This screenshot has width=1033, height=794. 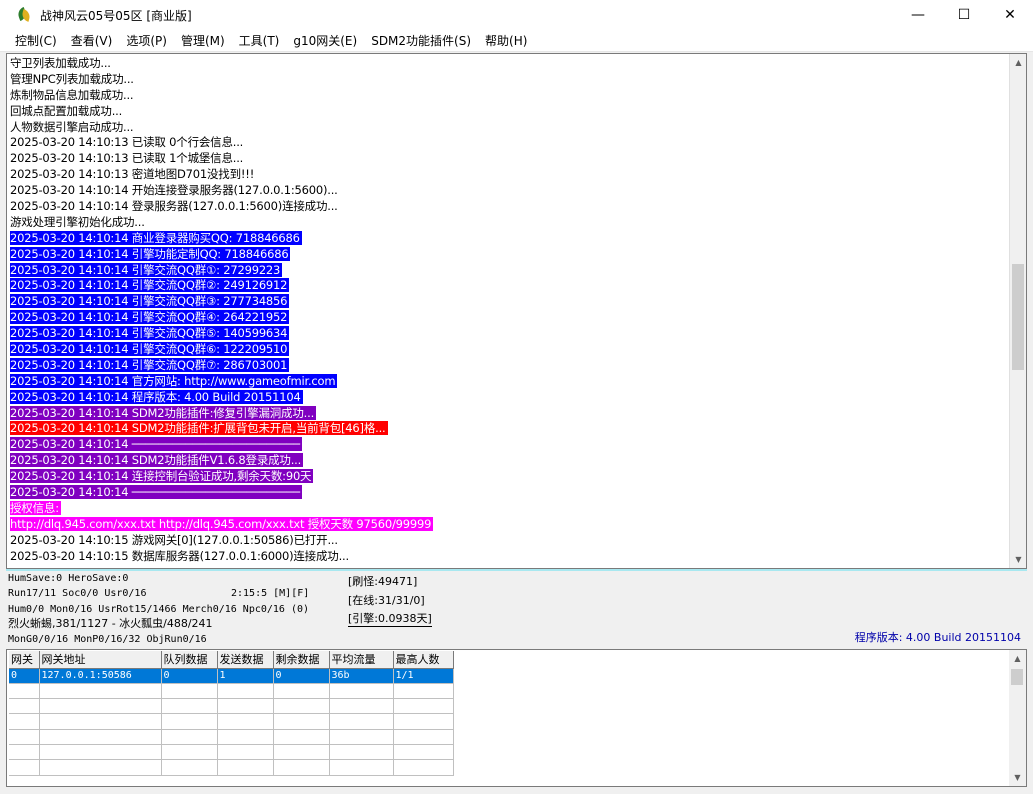 What do you see at coordinates (325, 41) in the screenshot?
I see `menu-gateway: g10网关(E)` at bounding box center [325, 41].